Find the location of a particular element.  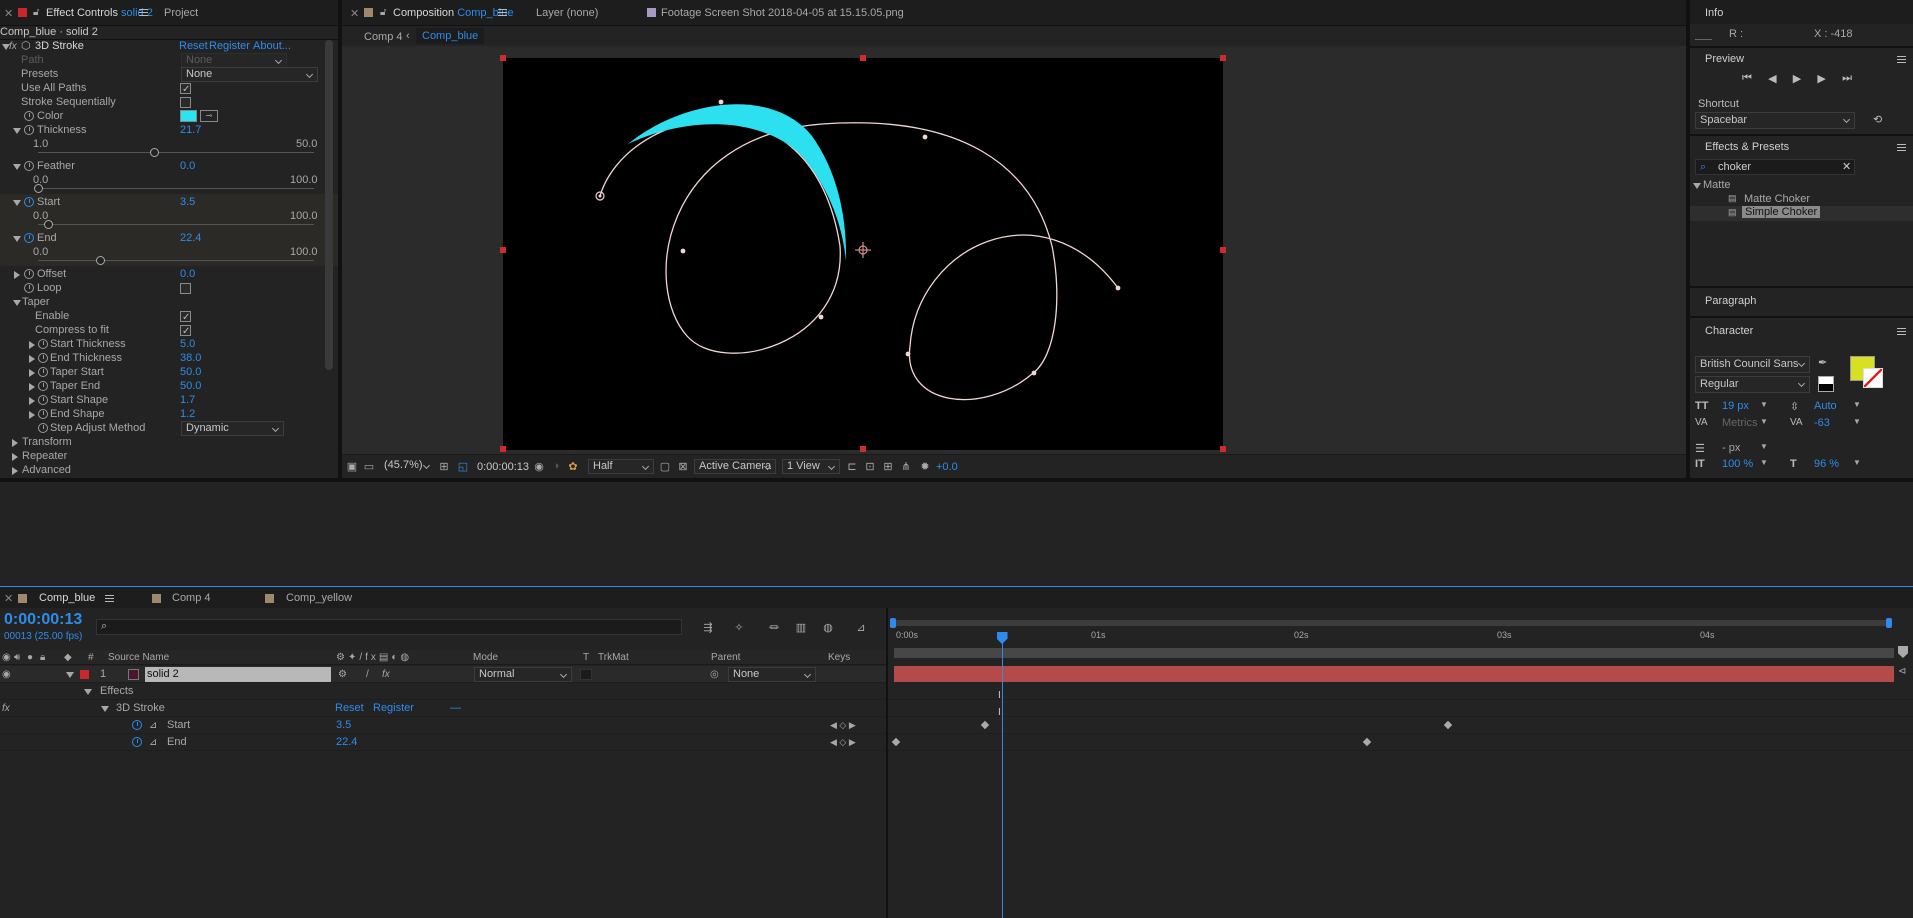

switches-icon: ⚙✦/fx▤◐◍ is located at coordinates (374, 657).